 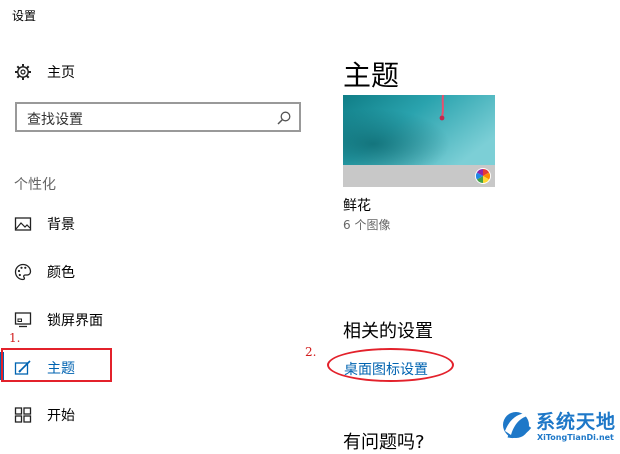 I want to click on sidebar-item-start: 开始, so click(x=150, y=415).